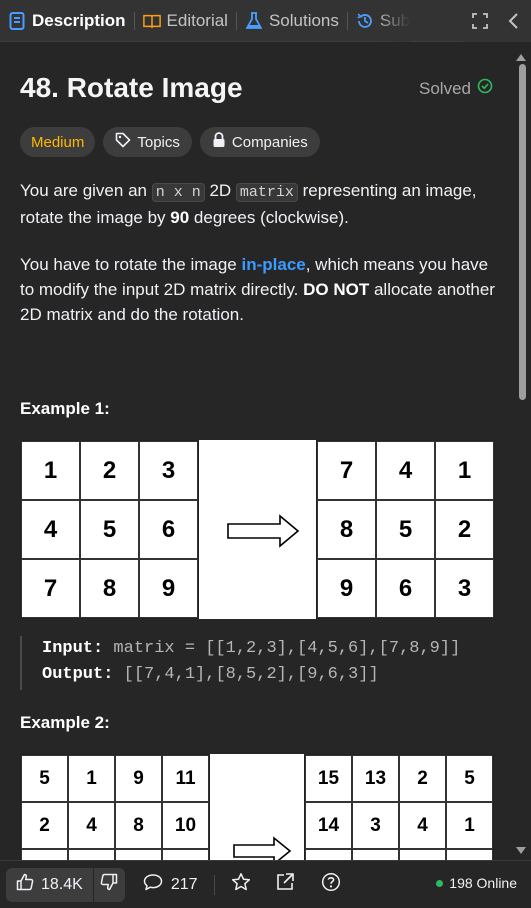  I want to click on arrow-icon, so click(262, 848).